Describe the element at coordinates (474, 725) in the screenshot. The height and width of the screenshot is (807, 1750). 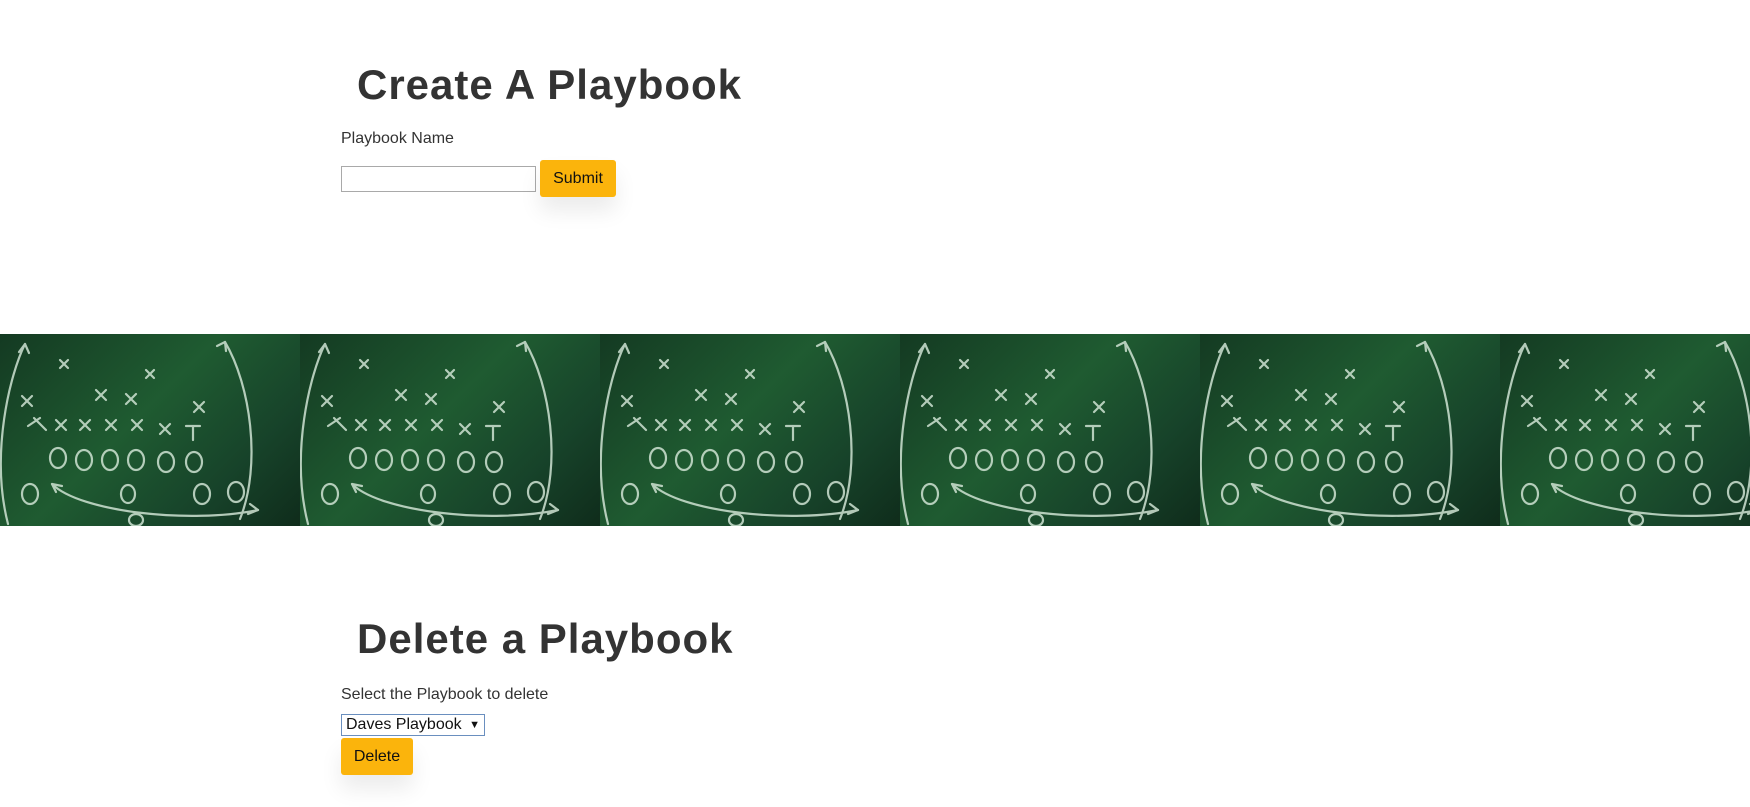
I see `dropdown-arrow-icon: ▼` at that location.